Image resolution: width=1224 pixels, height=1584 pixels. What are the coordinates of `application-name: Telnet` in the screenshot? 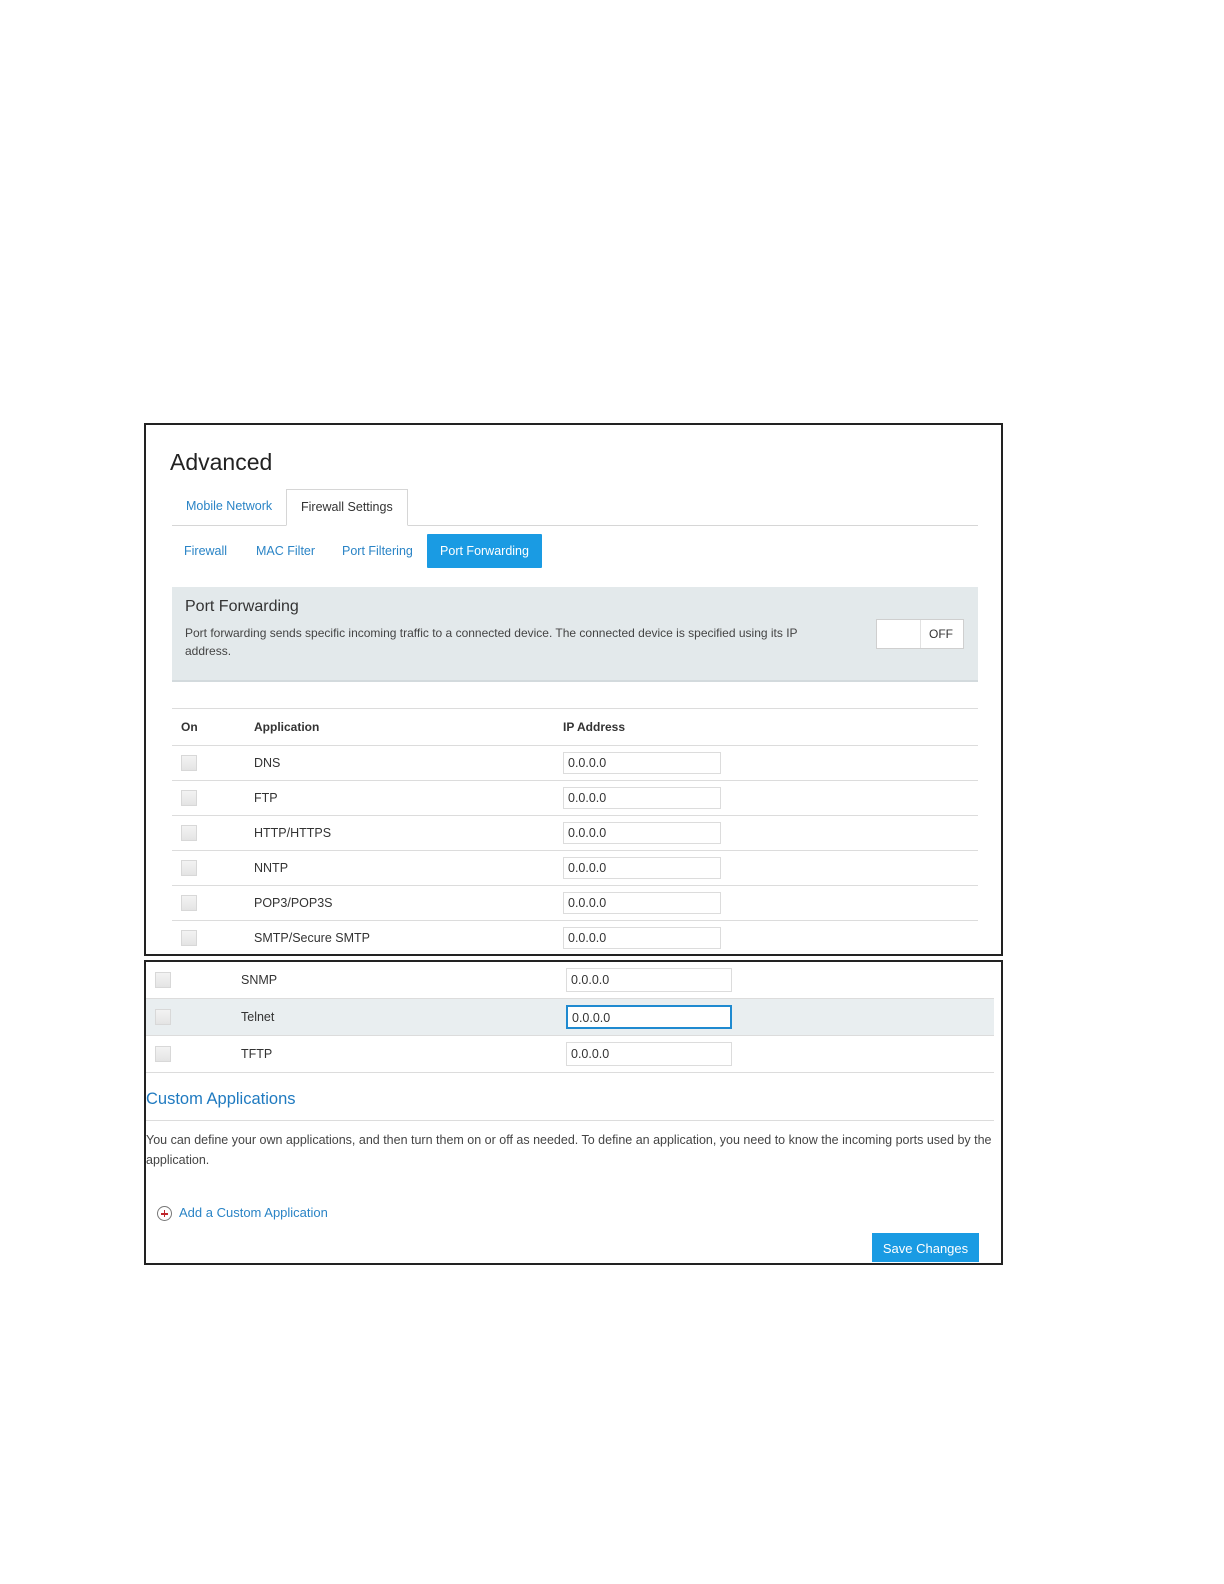 It's located at (403, 1017).